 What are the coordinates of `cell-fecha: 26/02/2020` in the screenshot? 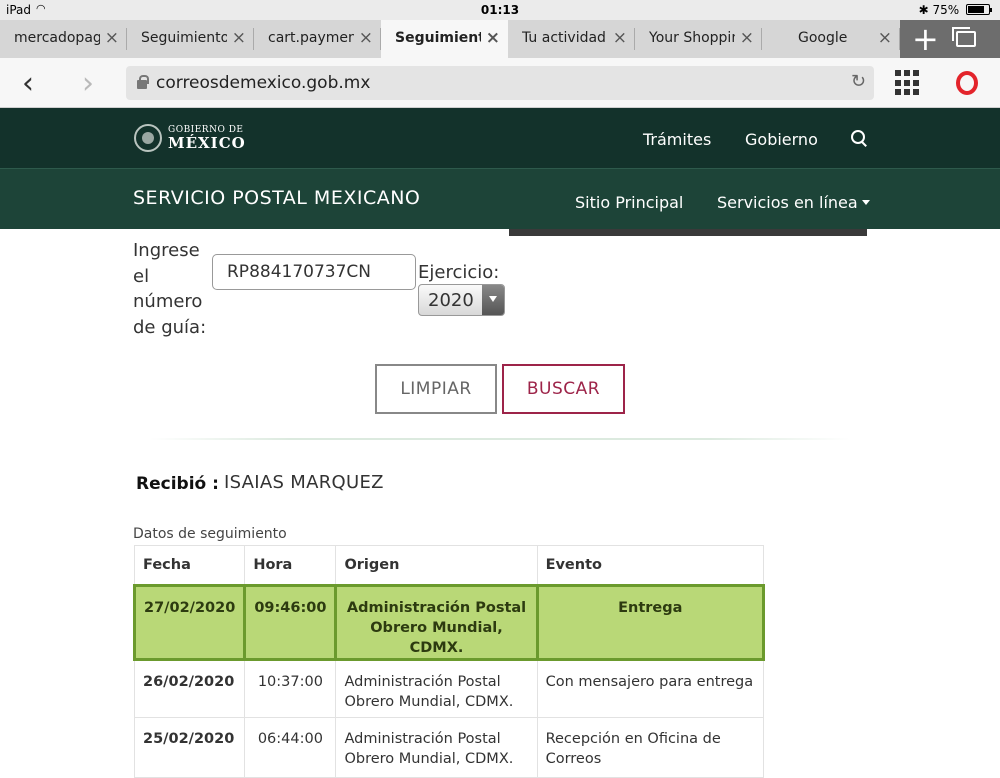 It's located at (189, 688).